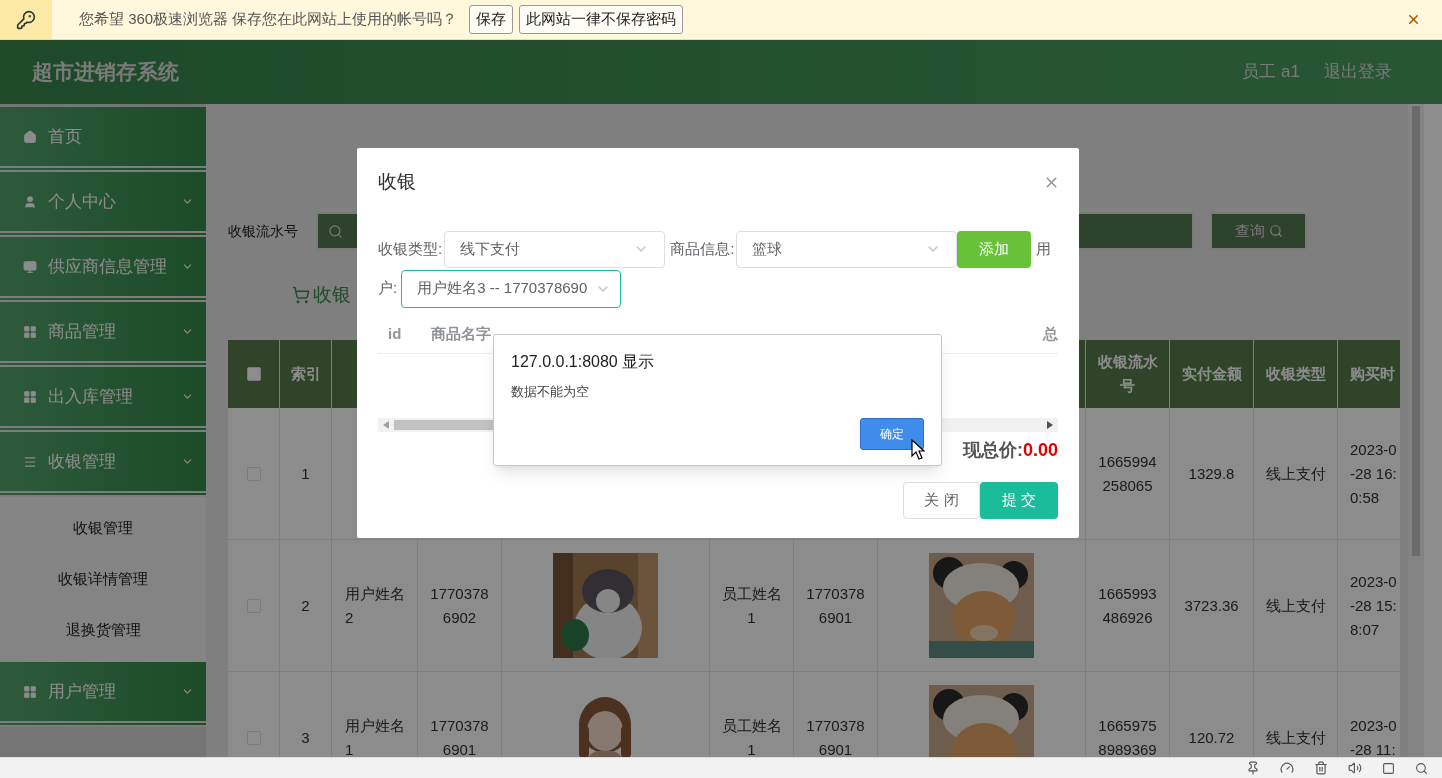 The image size is (1442, 778). What do you see at coordinates (1295, 374) in the screenshot?
I see `column-header: 收银类型` at bounding box center [1295, 374].